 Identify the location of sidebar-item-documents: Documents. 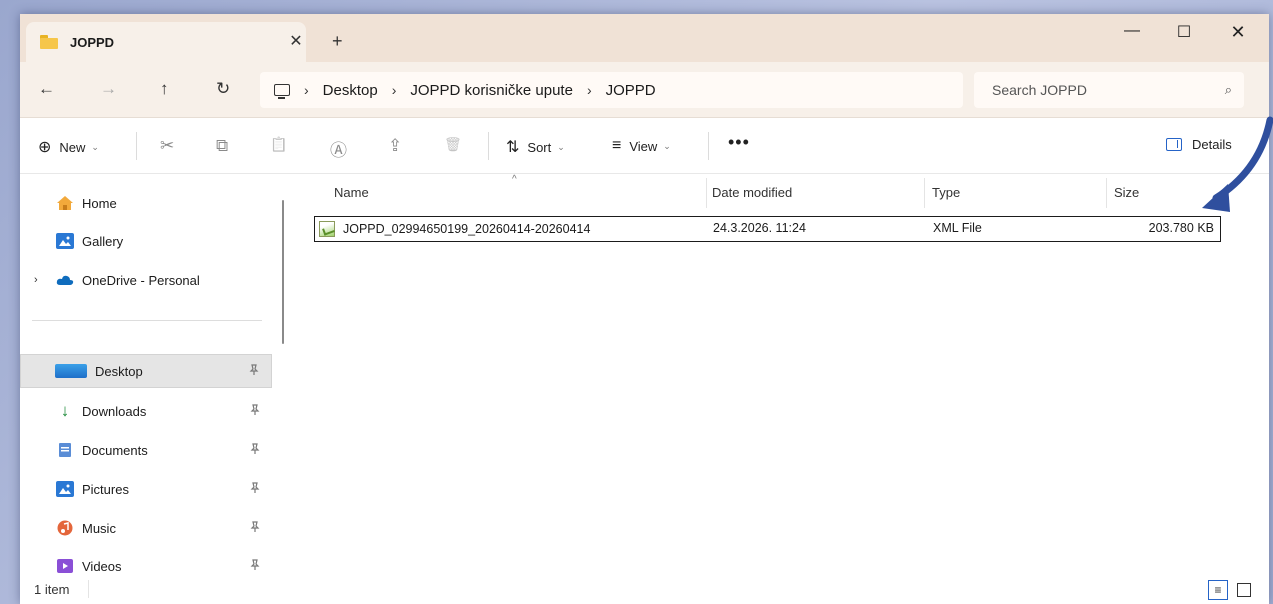
(146, 450).